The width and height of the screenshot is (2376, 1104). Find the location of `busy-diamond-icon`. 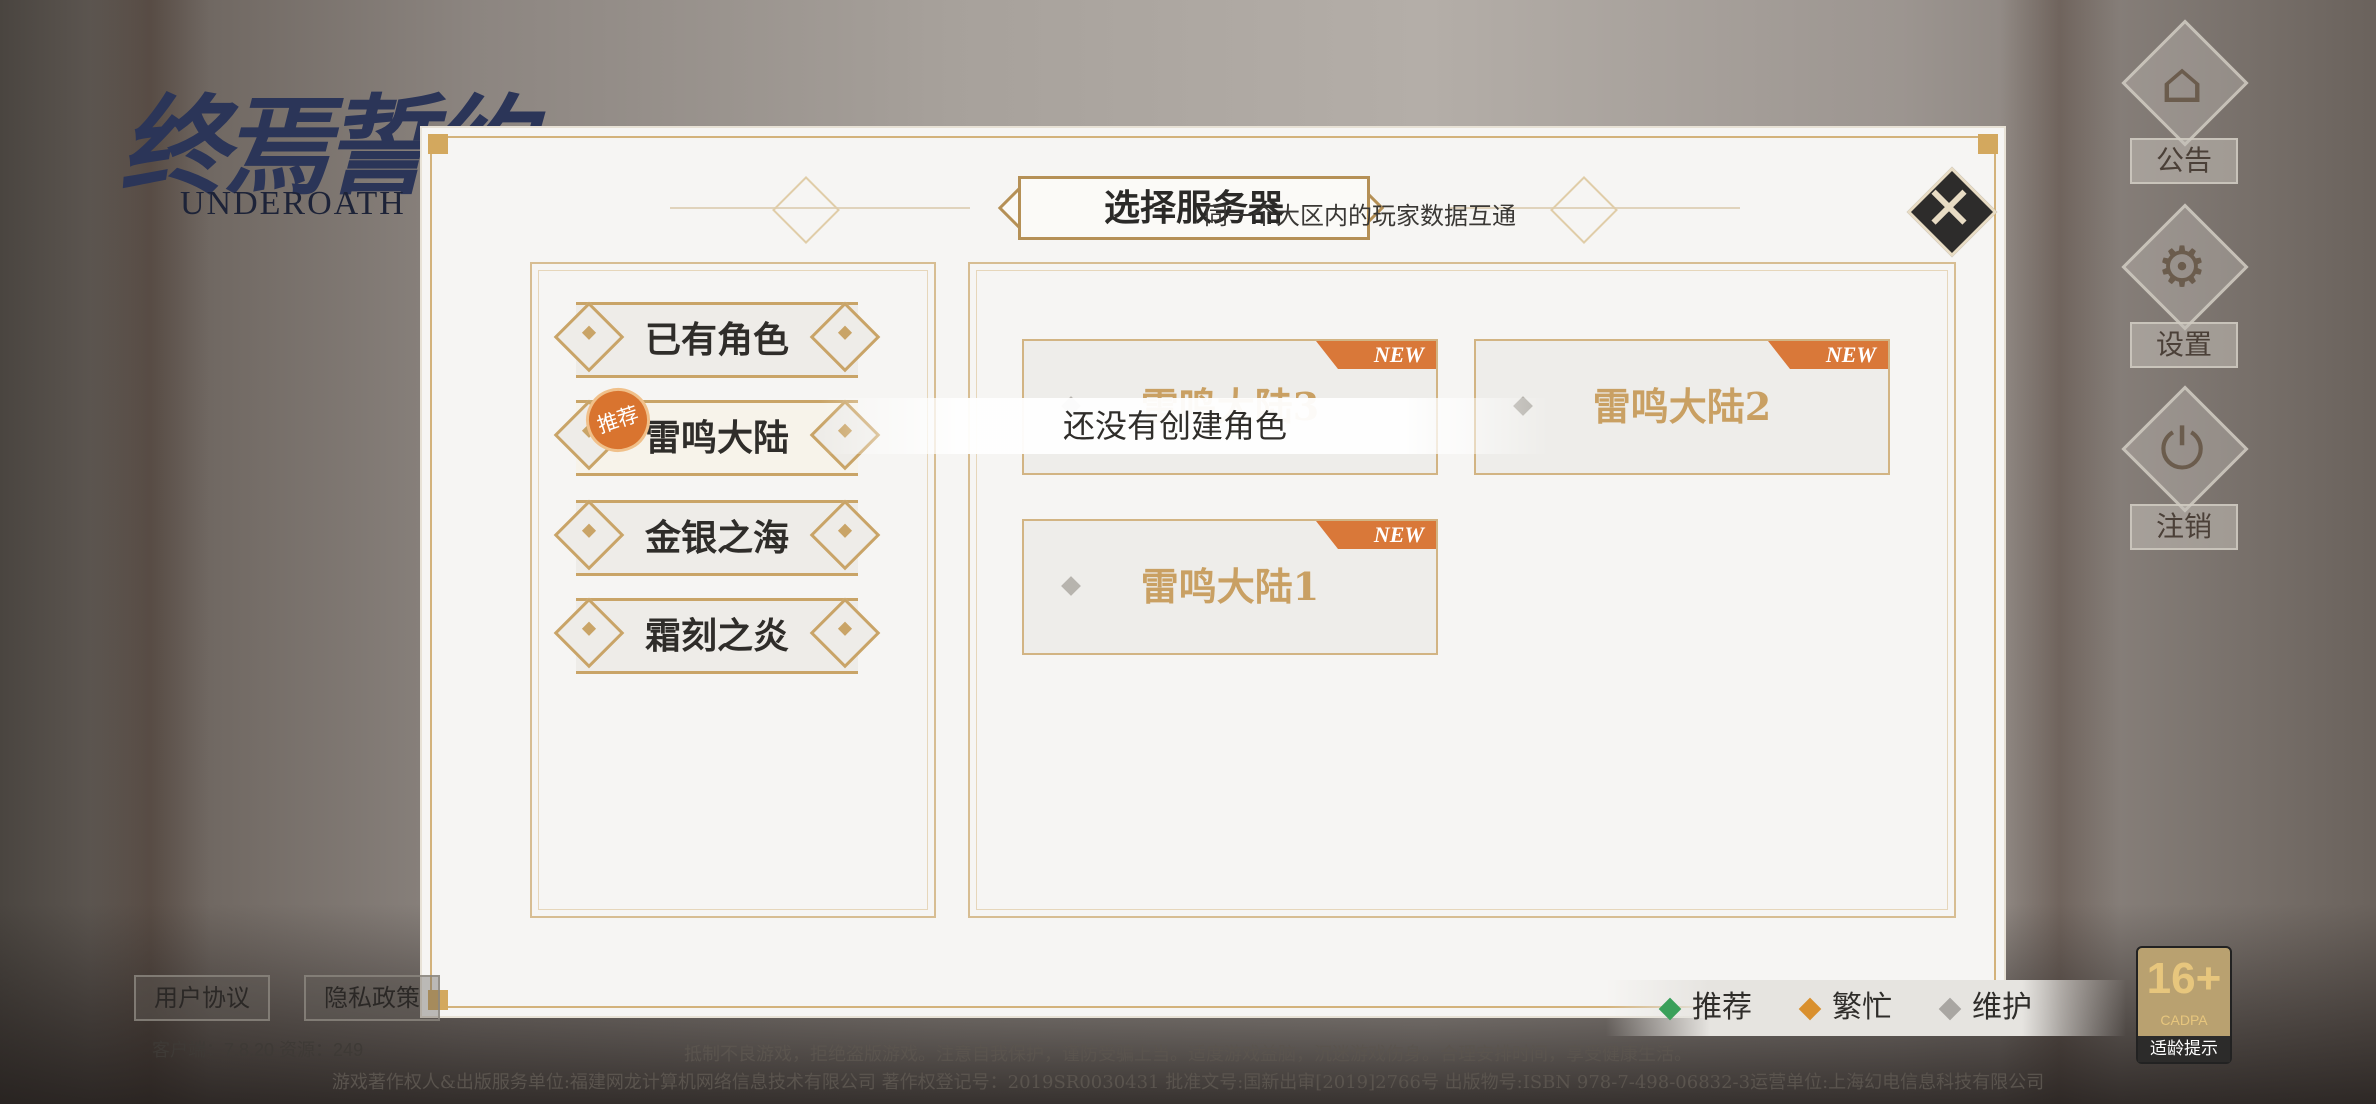

busy-diamond-icon is located at coordinates (1810, 1009).